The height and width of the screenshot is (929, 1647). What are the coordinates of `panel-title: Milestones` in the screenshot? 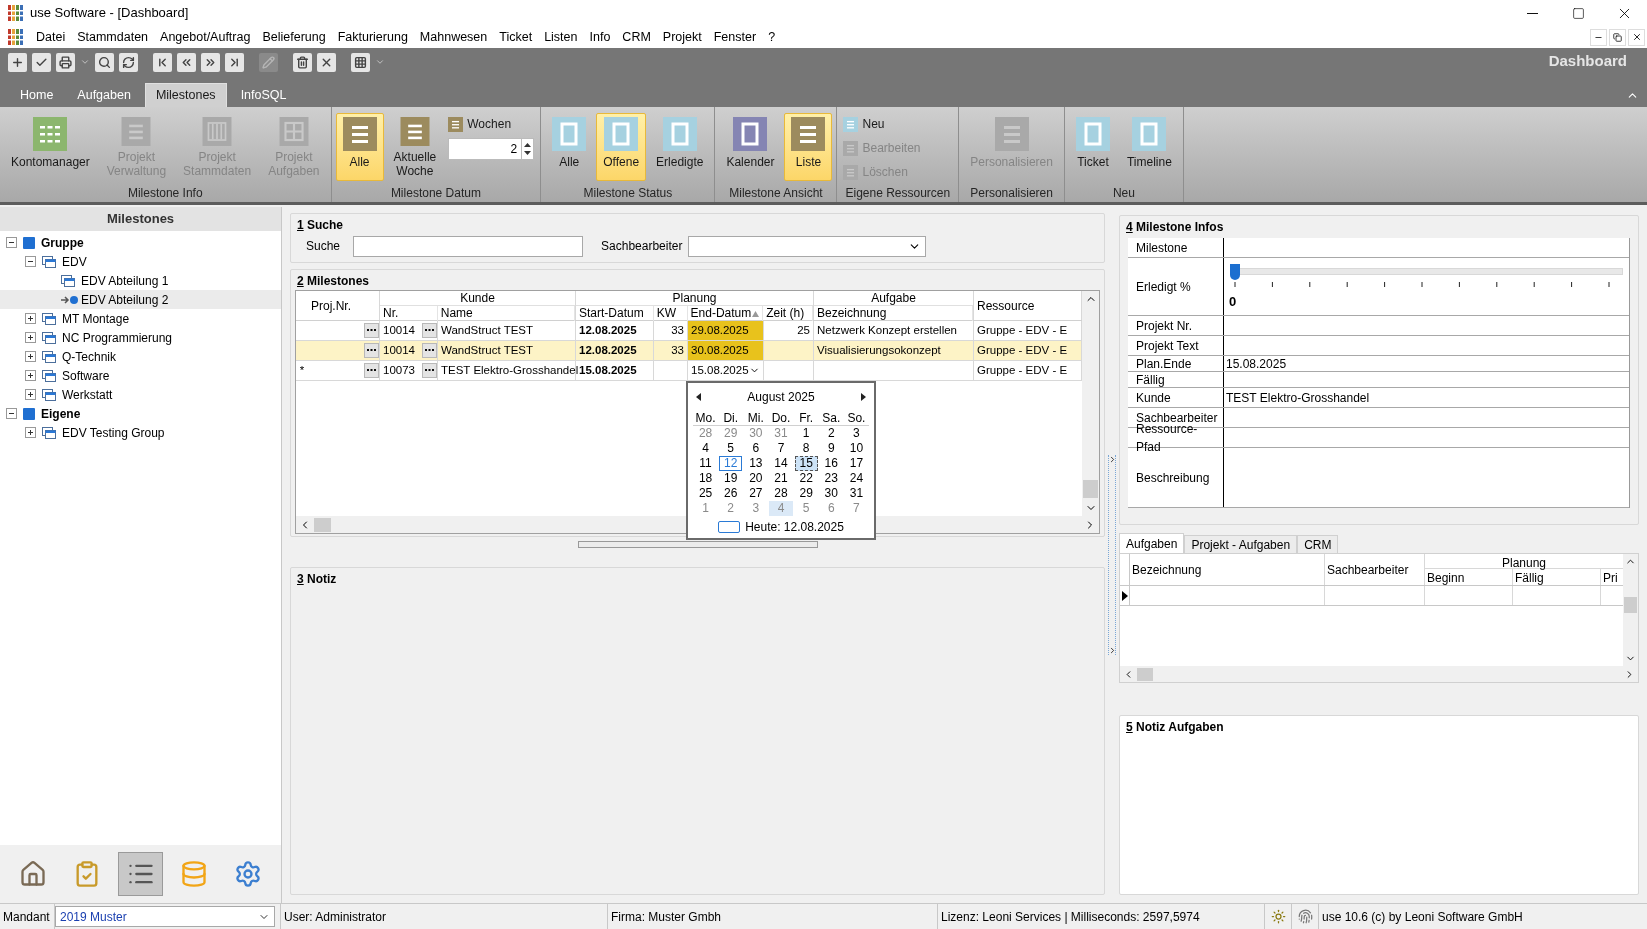 It's located at (140, 219).